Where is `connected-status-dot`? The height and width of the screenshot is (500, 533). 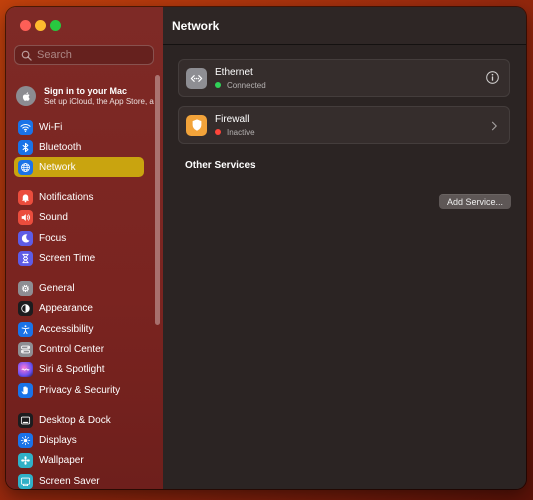
connected-status-dot is located at coordinates (218, 85).